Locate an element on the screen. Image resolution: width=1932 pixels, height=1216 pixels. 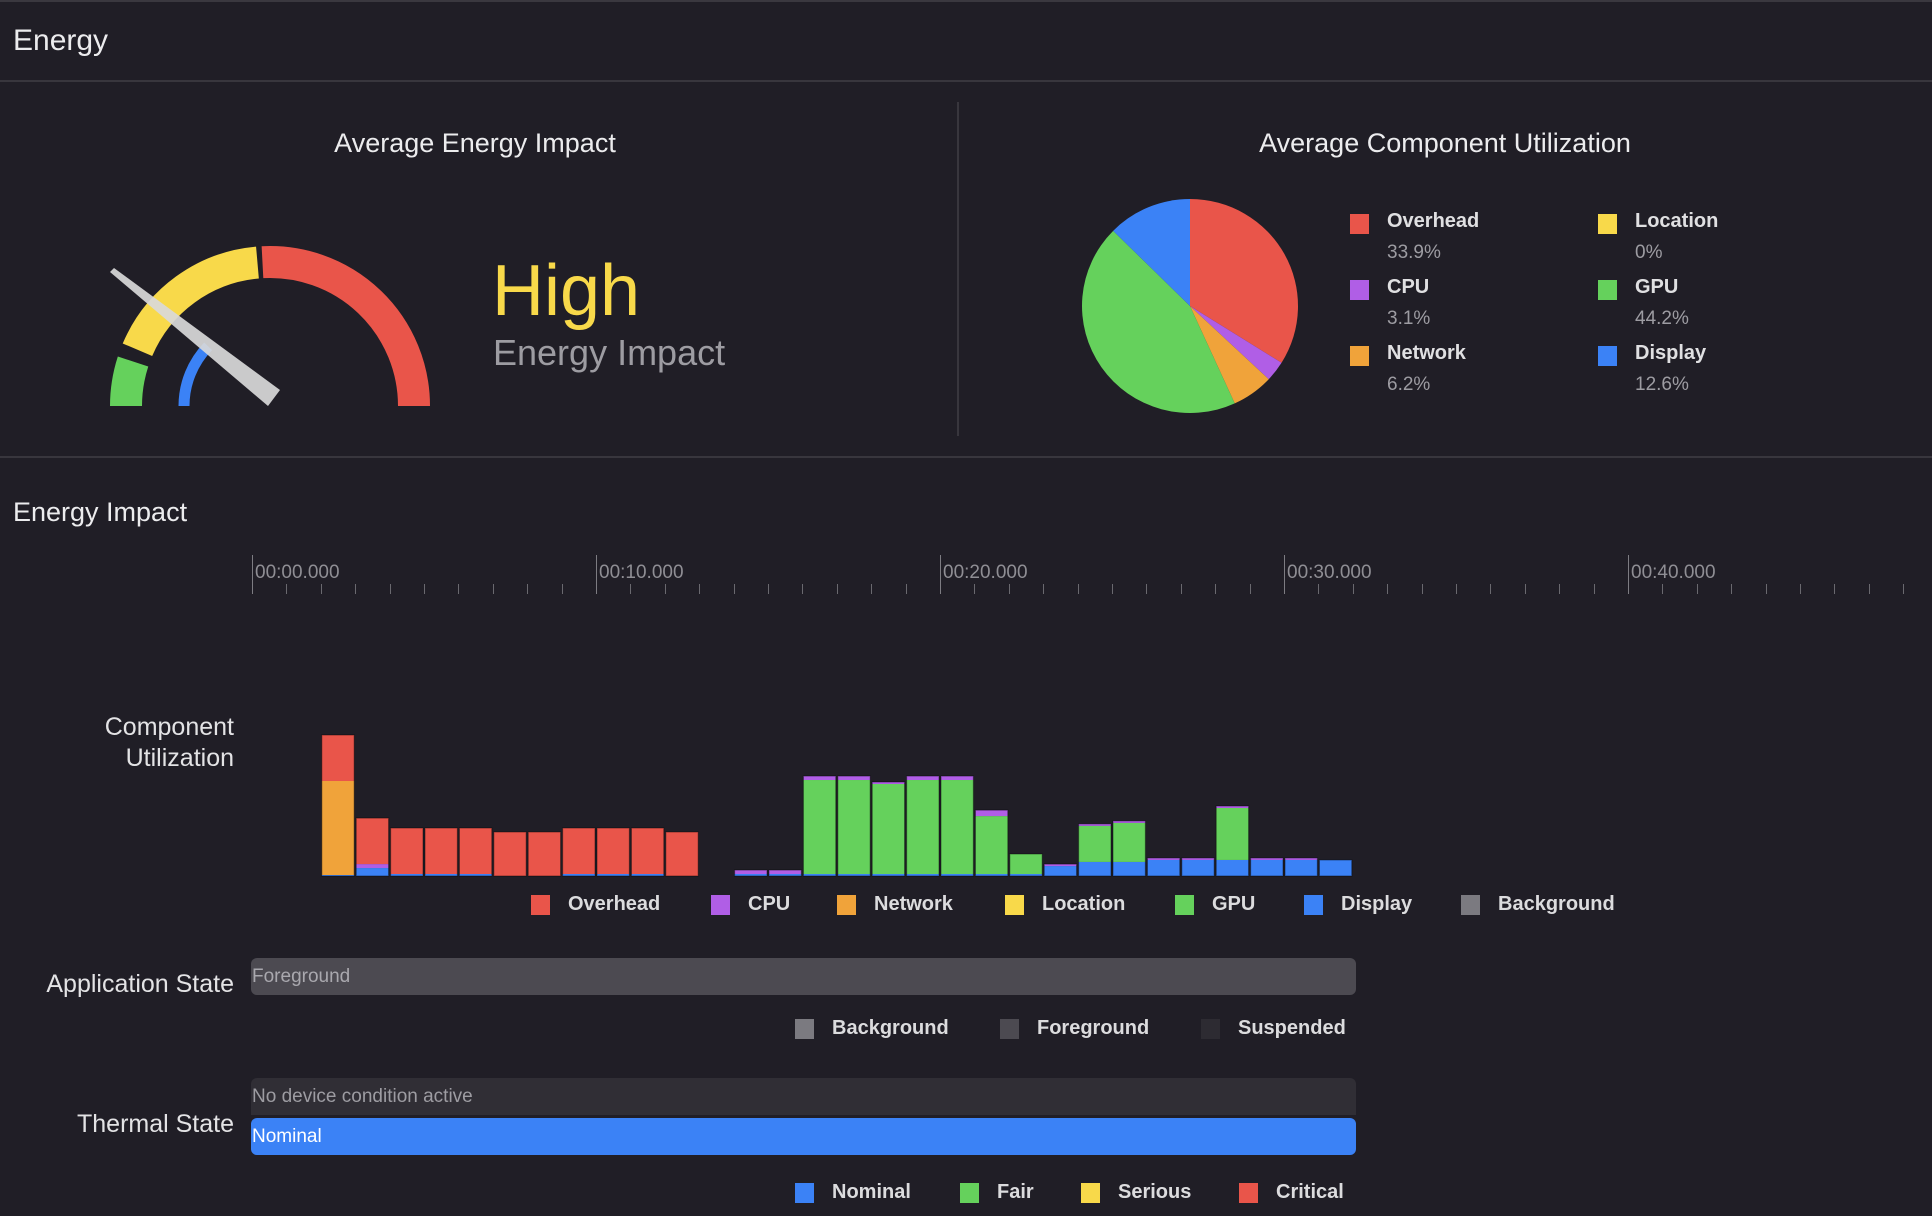
energy-impact-section-title: Energy Impact is located at coordinates (100, 512).